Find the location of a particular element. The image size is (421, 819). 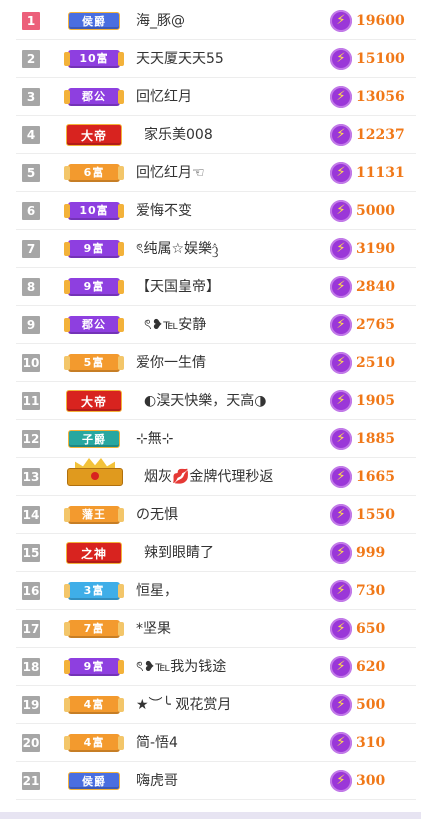

level-badge: 10富 is located at coordinates (94, 59).